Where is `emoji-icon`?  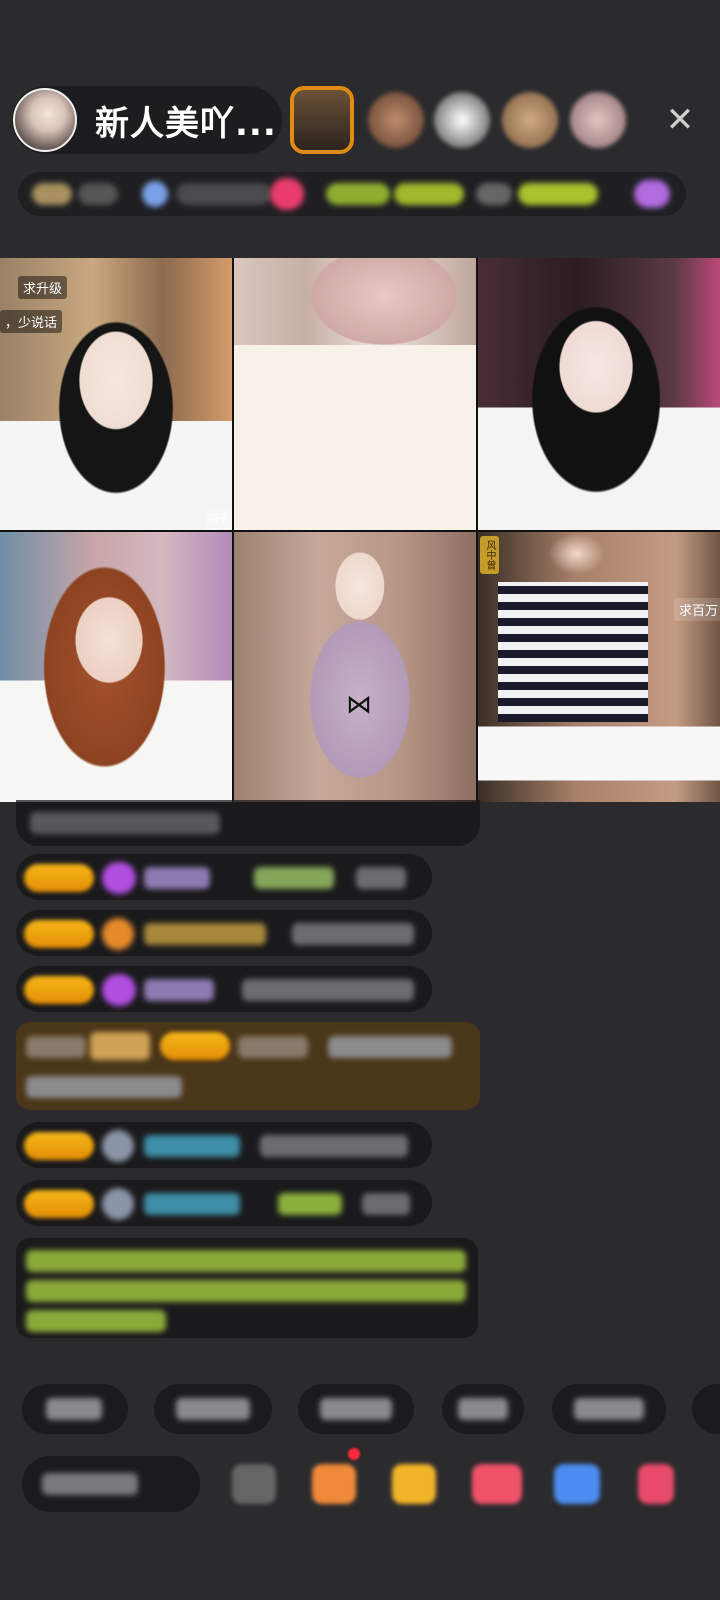
emoji-icon is located at coordinates (254, 1484).